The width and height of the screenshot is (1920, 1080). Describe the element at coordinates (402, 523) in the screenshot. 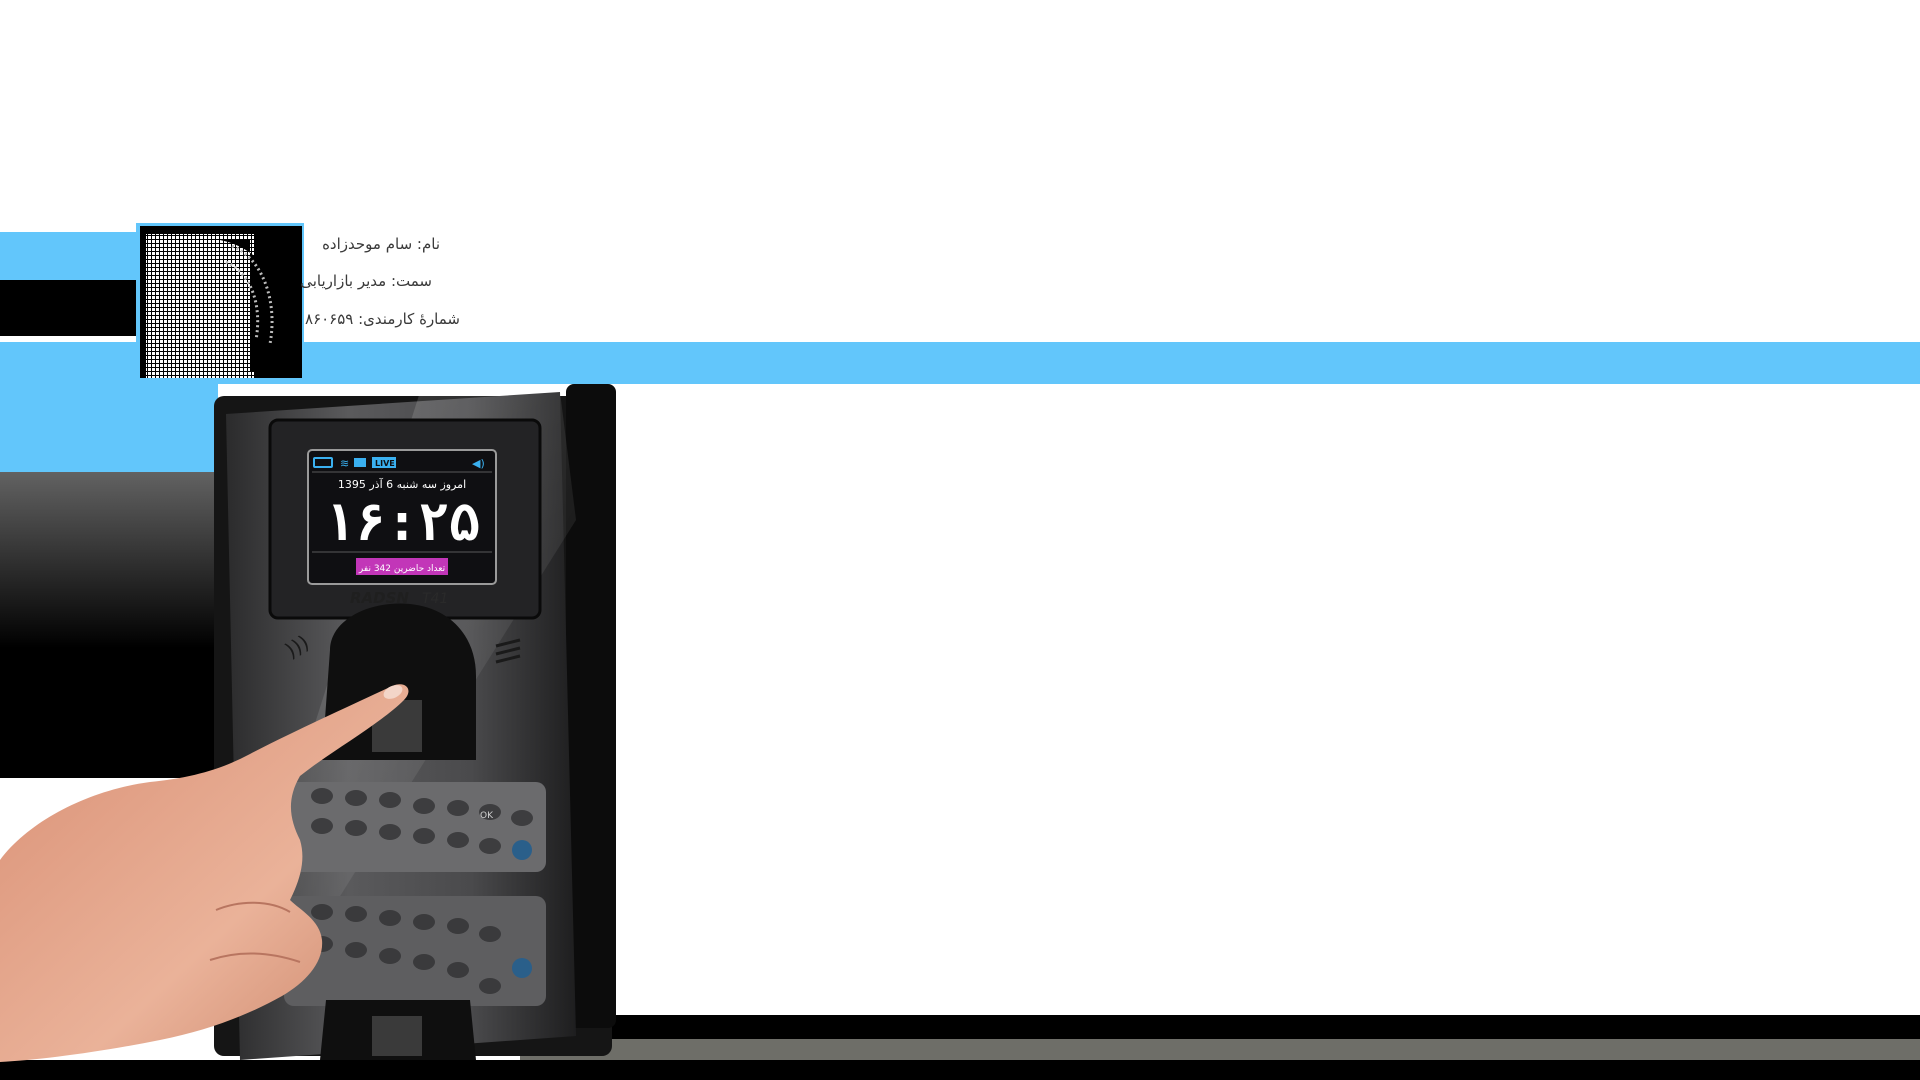

I see `screen-clock: ۱۶:۲۵` at that location.